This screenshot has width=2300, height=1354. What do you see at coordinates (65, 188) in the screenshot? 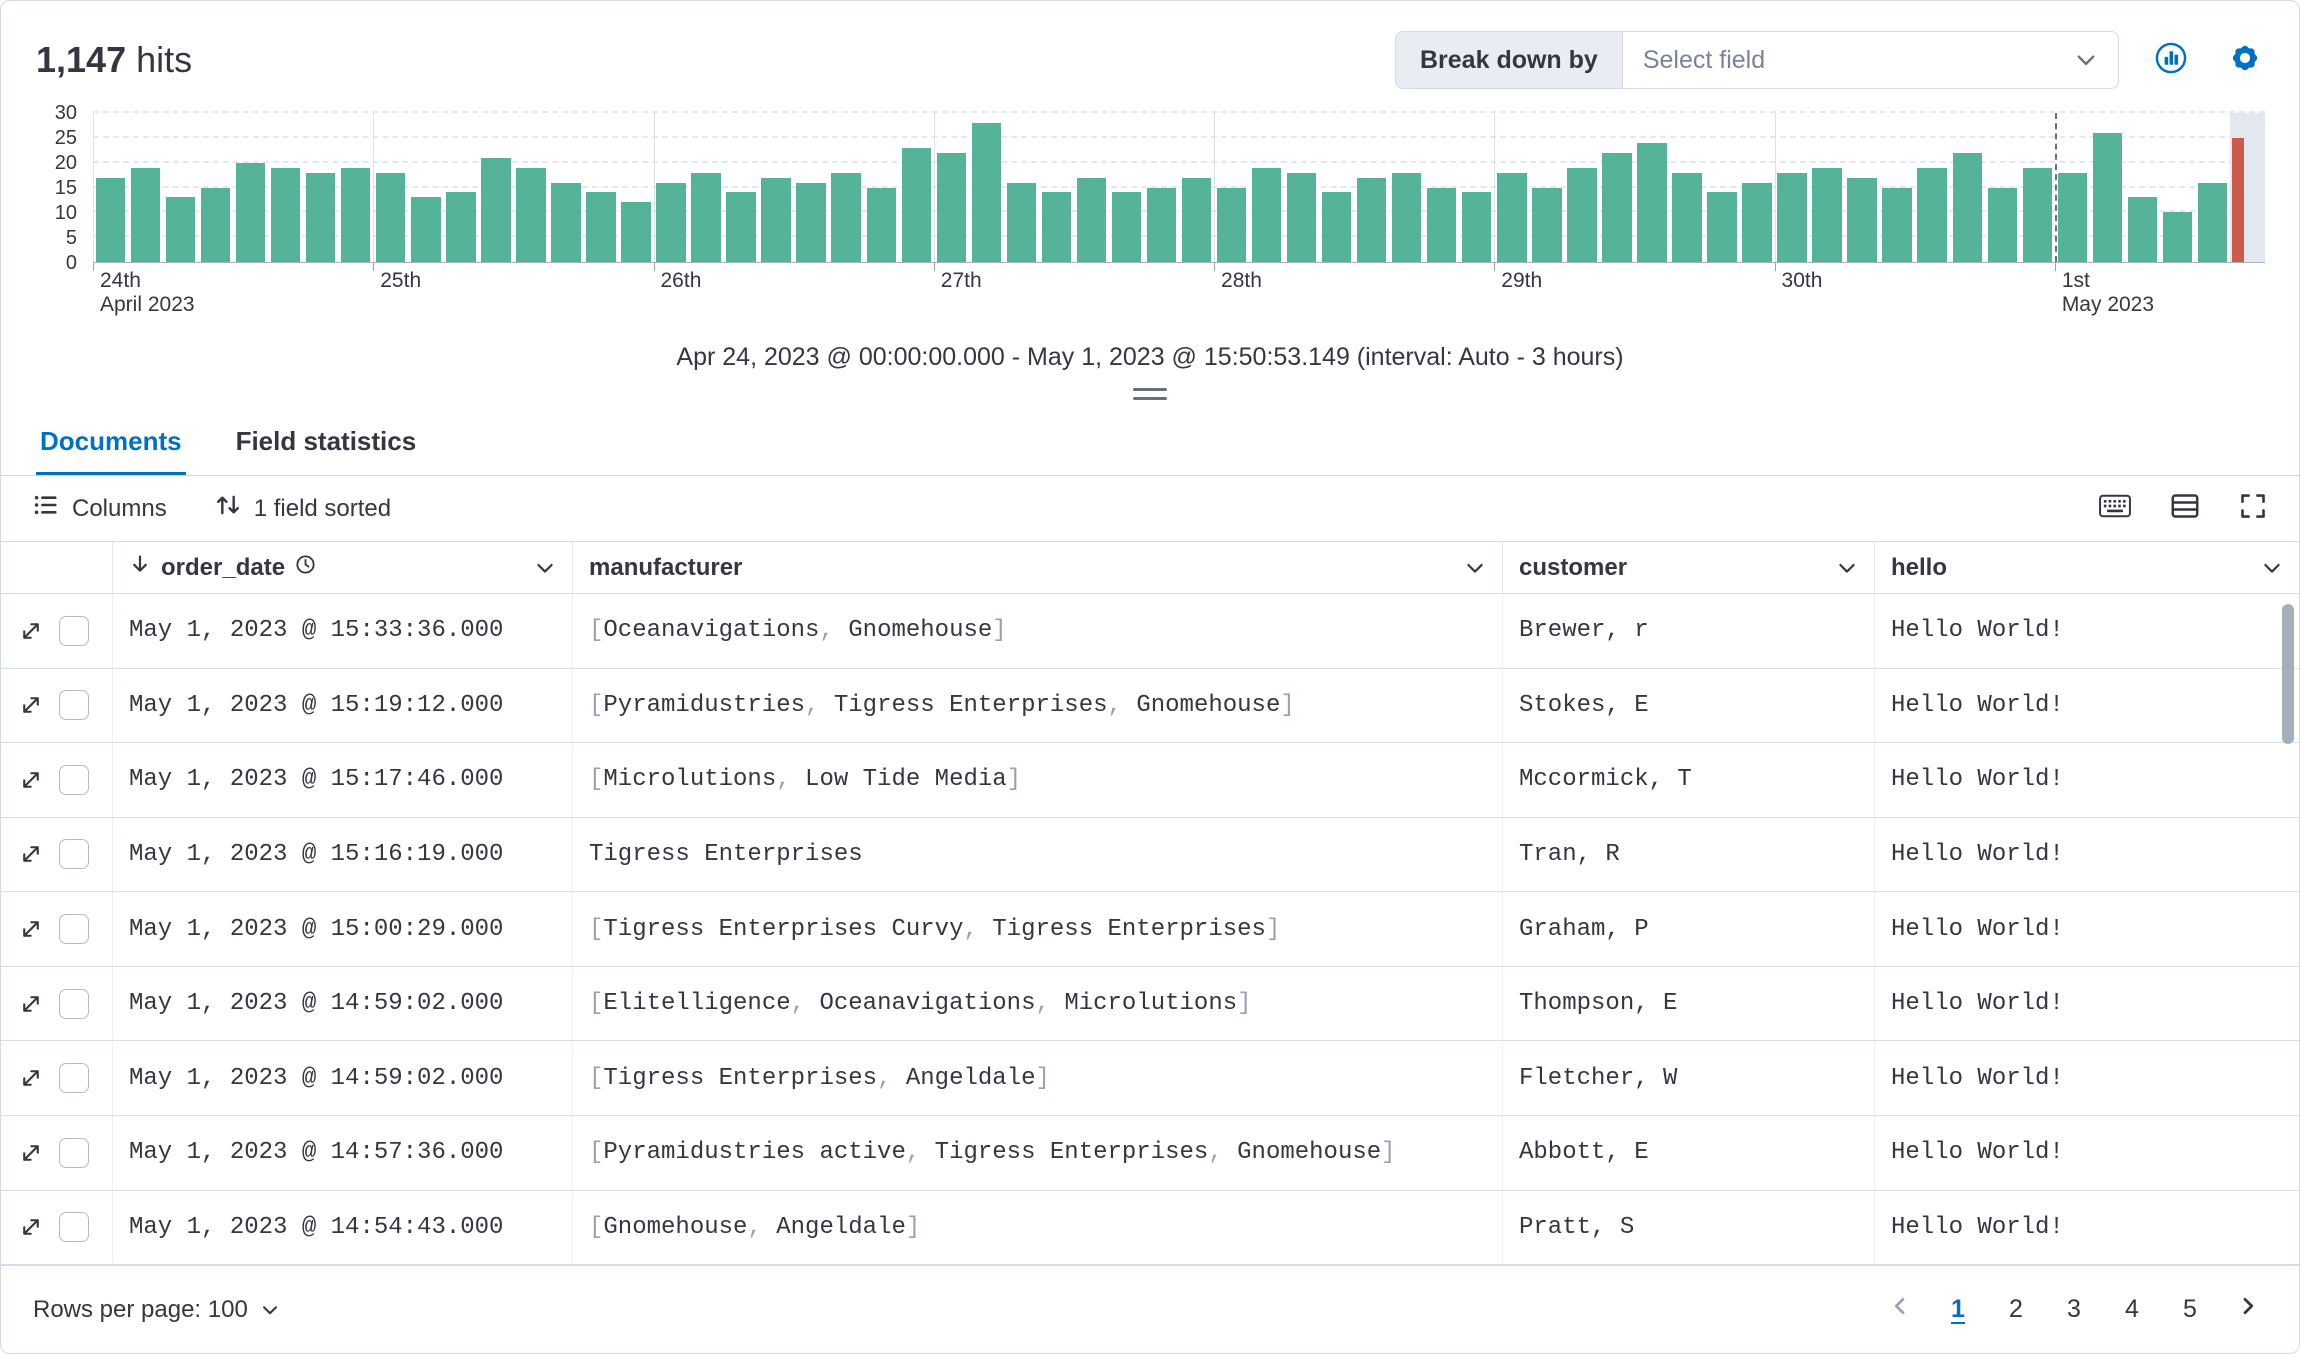
I see `y-axis-label: 15` at bounding box center [65, 188].